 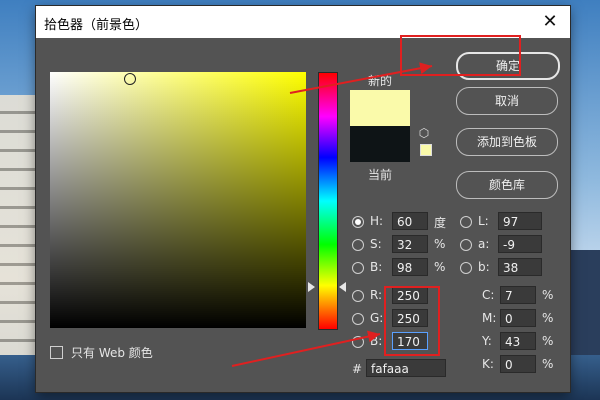 I want to click on label-blue: B:, so click(x=376, y=341).